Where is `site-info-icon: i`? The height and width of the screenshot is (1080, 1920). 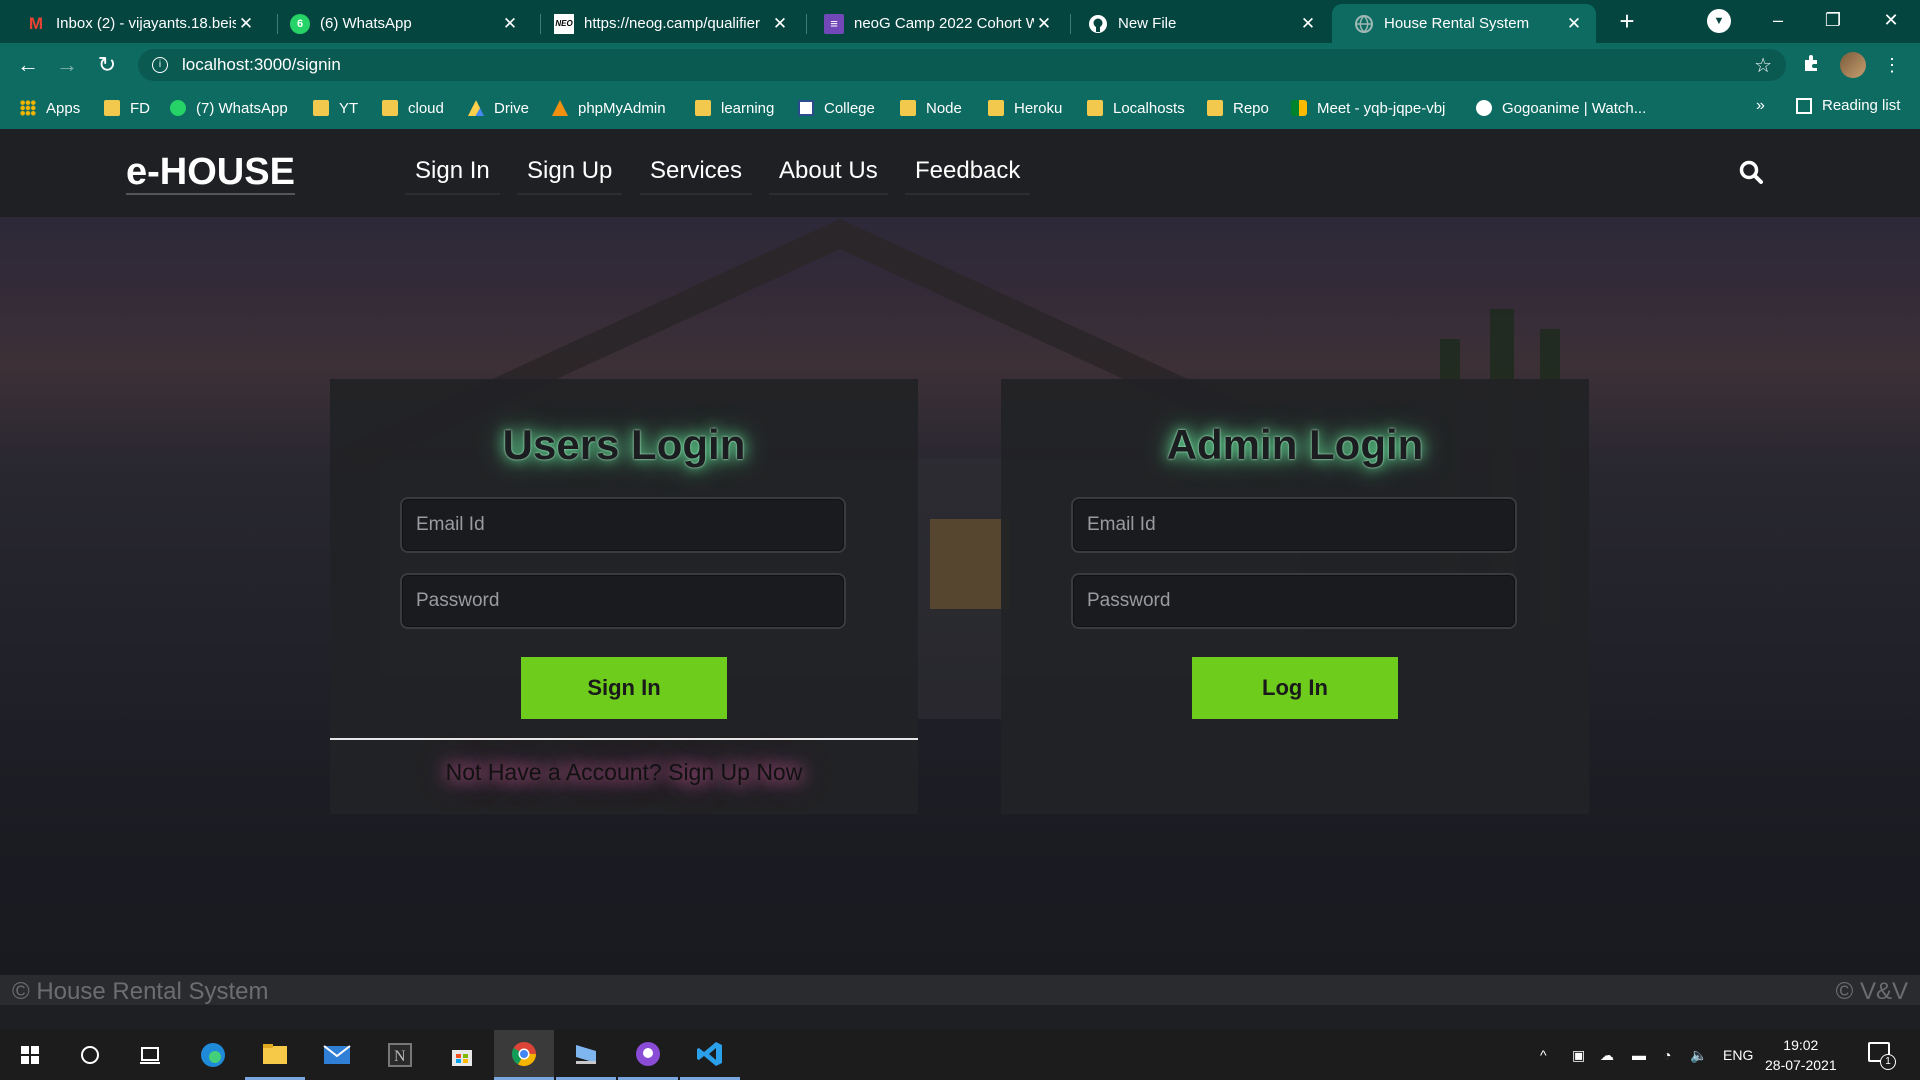 site-info-icon: i is located at coordinates (160, 65).